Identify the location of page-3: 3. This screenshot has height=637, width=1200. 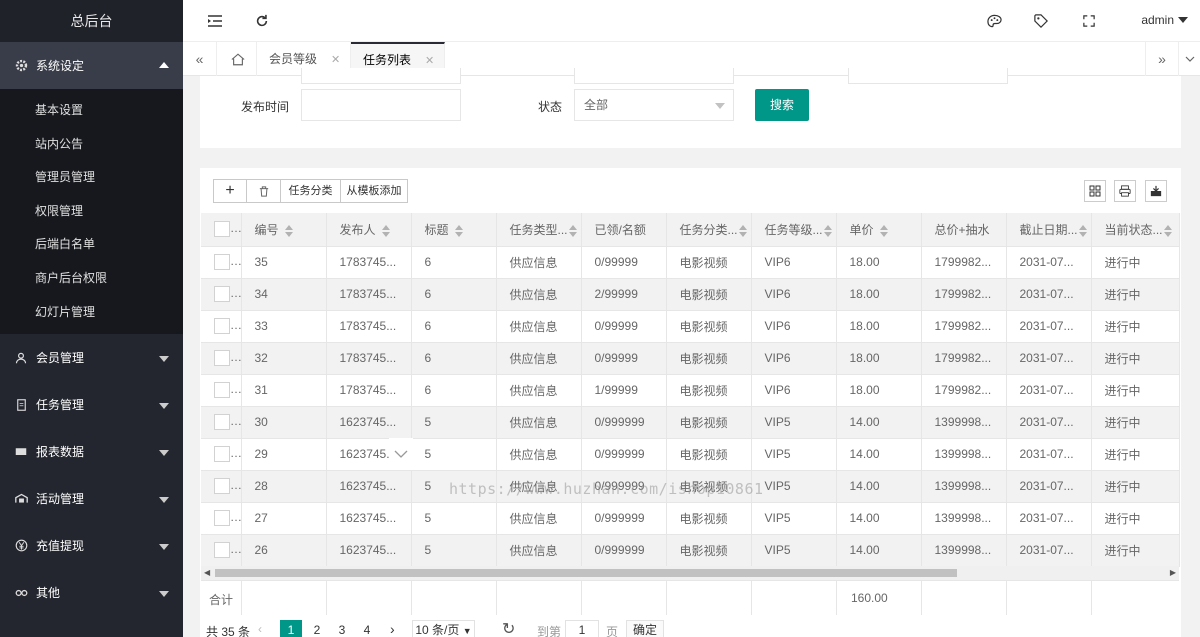
(342, 628).